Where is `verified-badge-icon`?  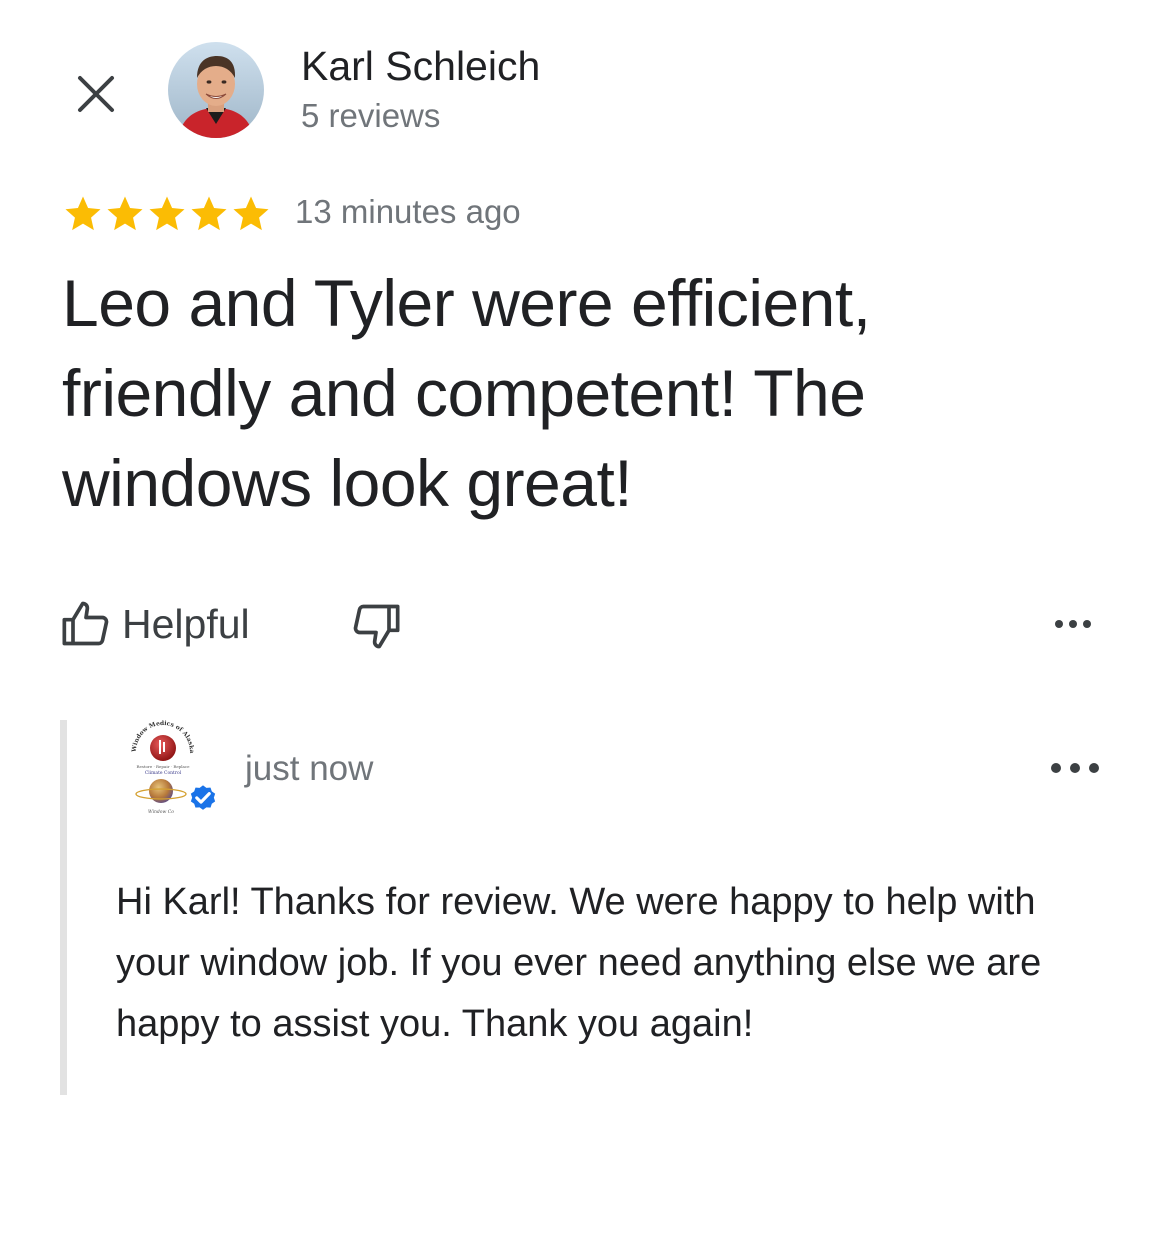
verified-badge-icon is located at coordinates (203, 797).